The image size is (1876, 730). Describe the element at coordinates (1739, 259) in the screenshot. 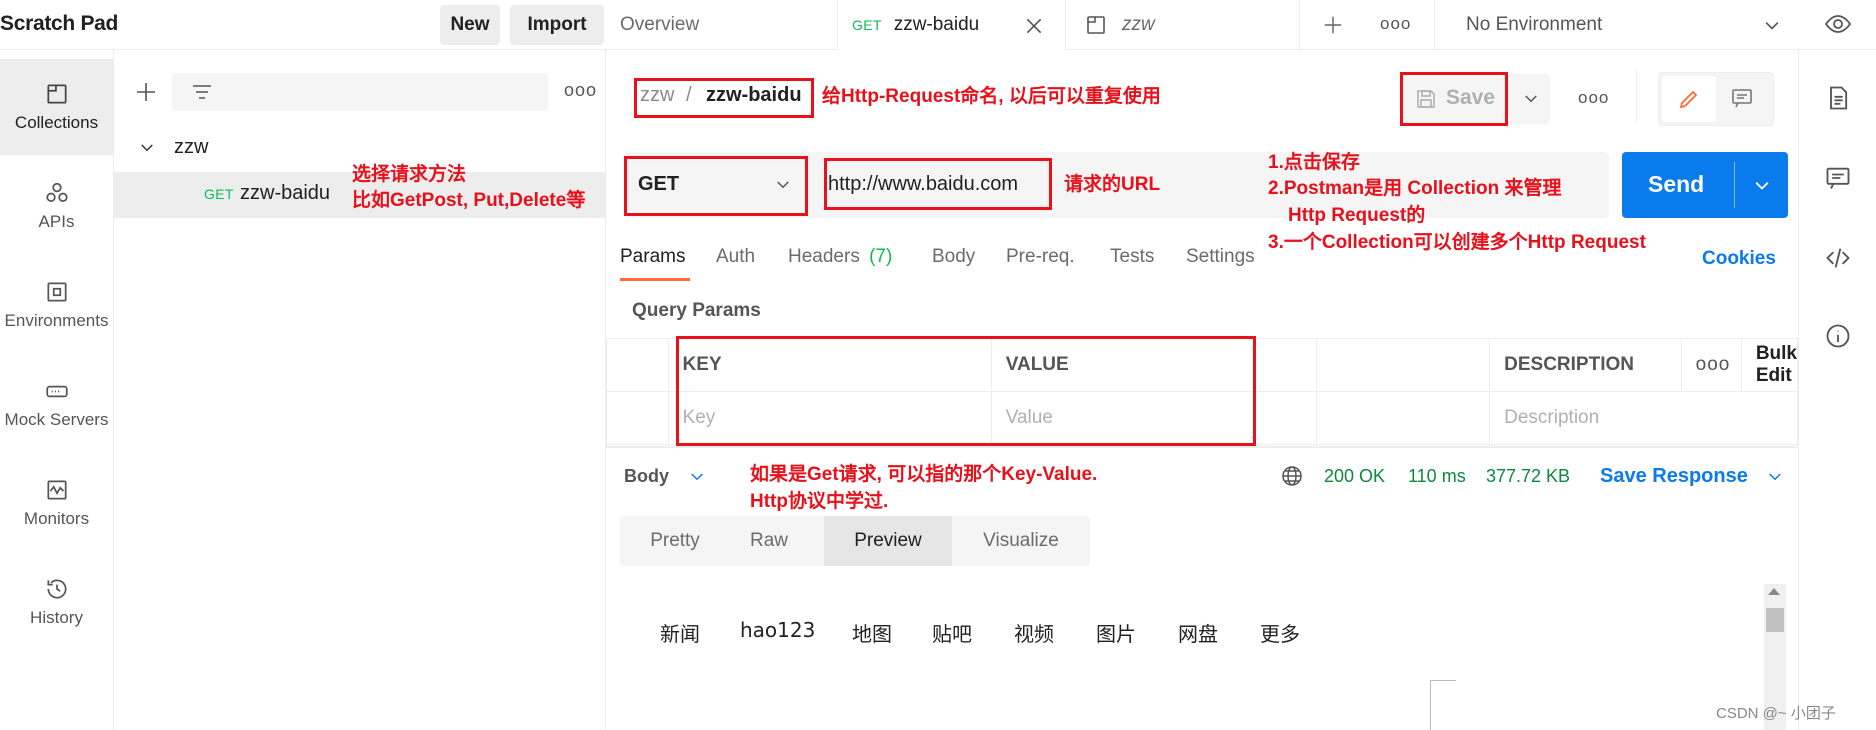

I see `cookies-link: Cookies` at that location.